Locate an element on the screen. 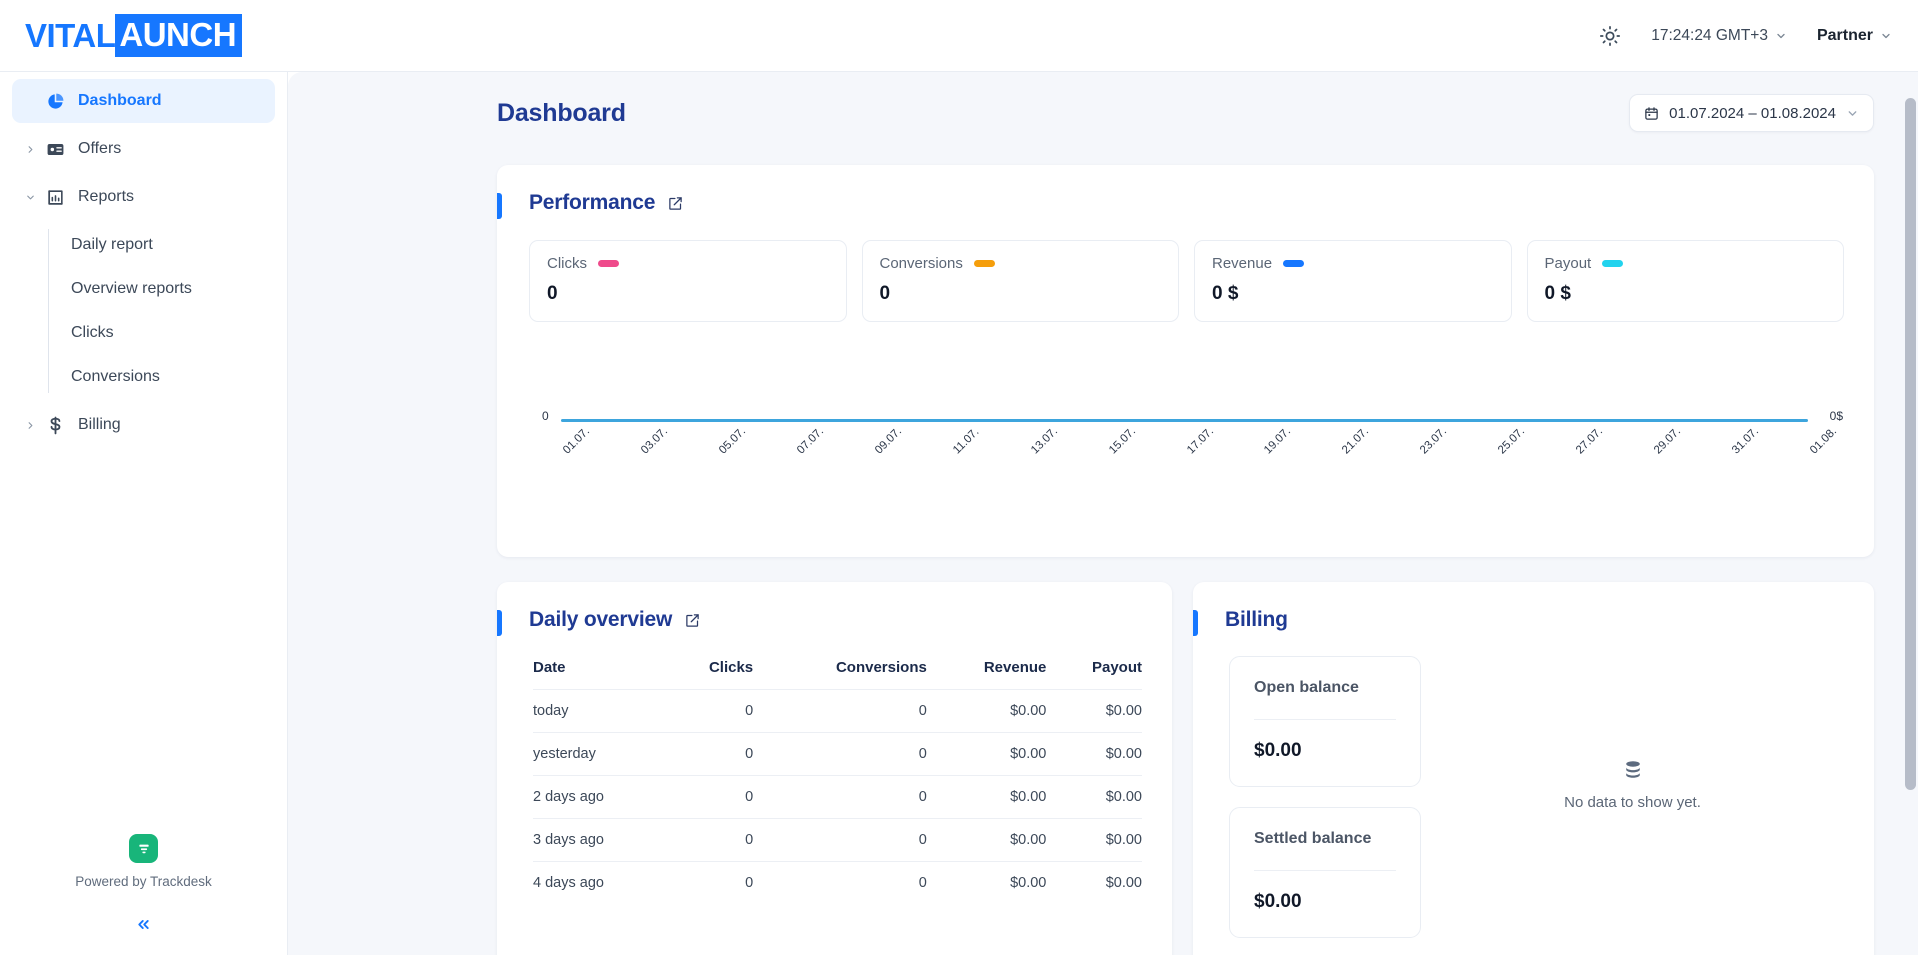 This screenshot has width=1918, height=955. table-cell: 2 days ago is located at coordinates (601, 797).